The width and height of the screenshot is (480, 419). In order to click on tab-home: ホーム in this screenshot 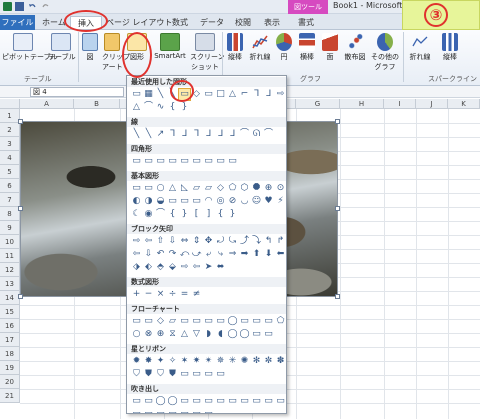, I will do `click(54, 22)`.